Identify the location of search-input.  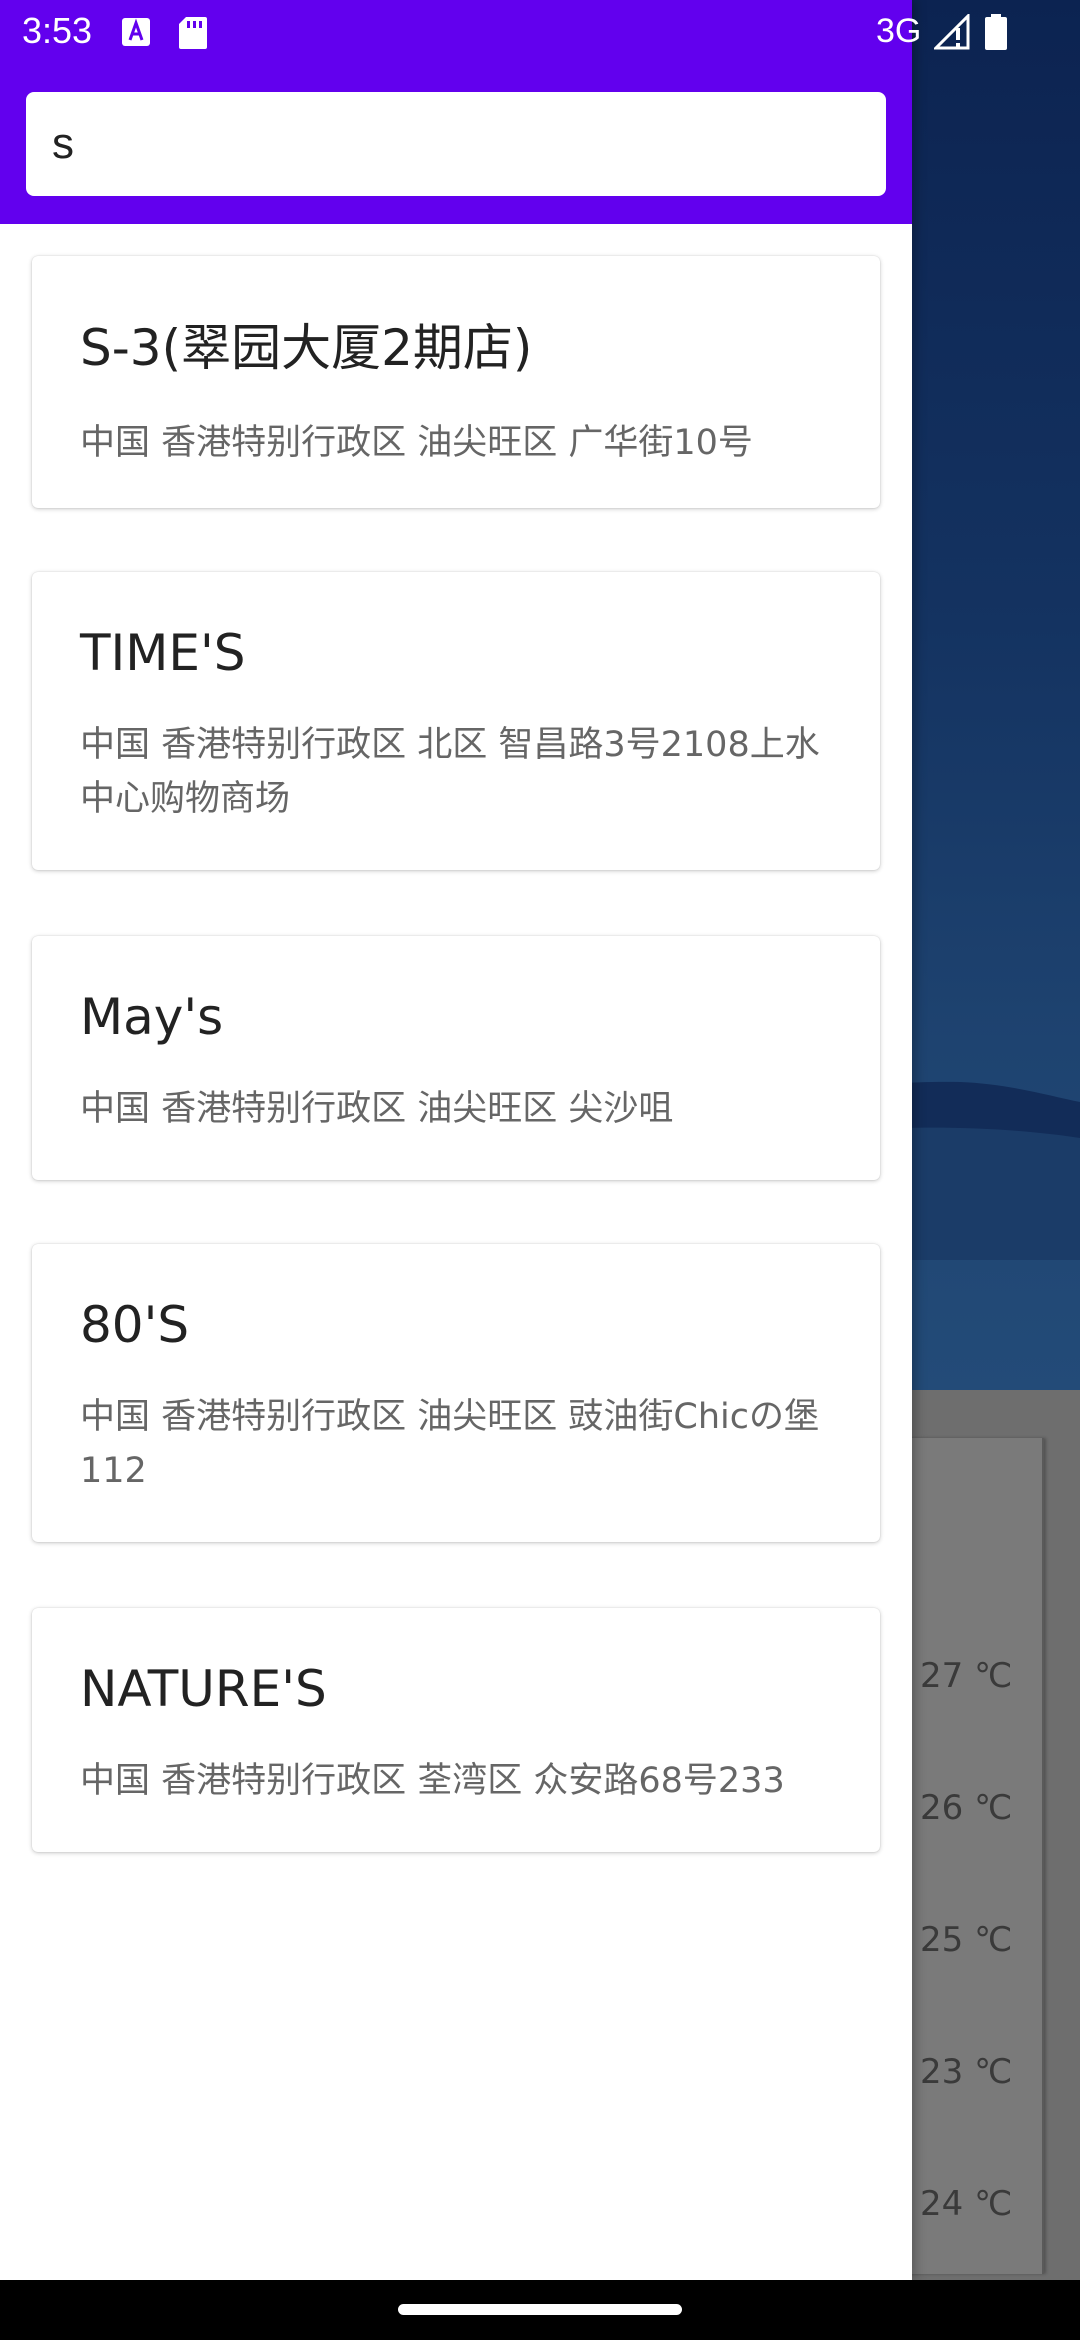
(452, 144).